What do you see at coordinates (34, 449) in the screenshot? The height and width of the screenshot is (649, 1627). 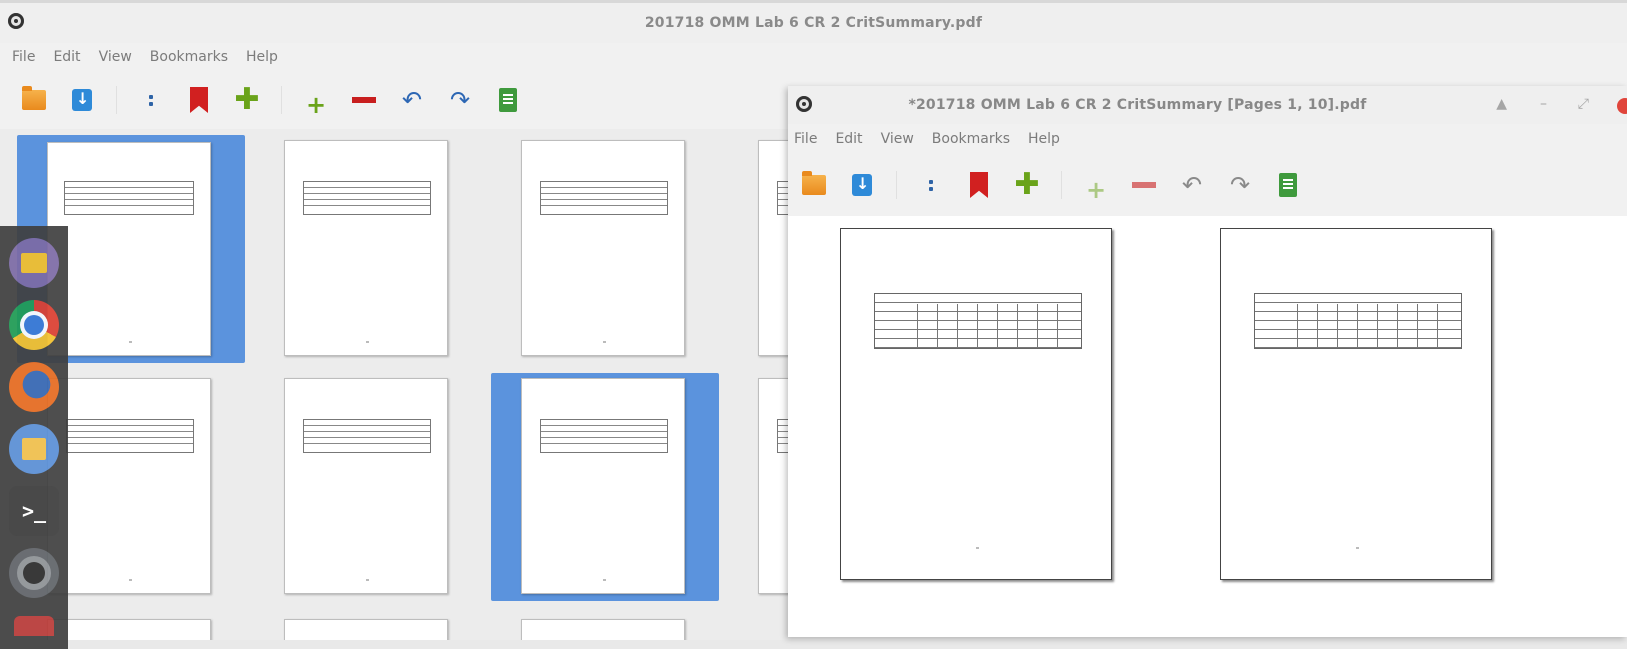 I see `archive-manager-icon` at bounding box center [34, 449].